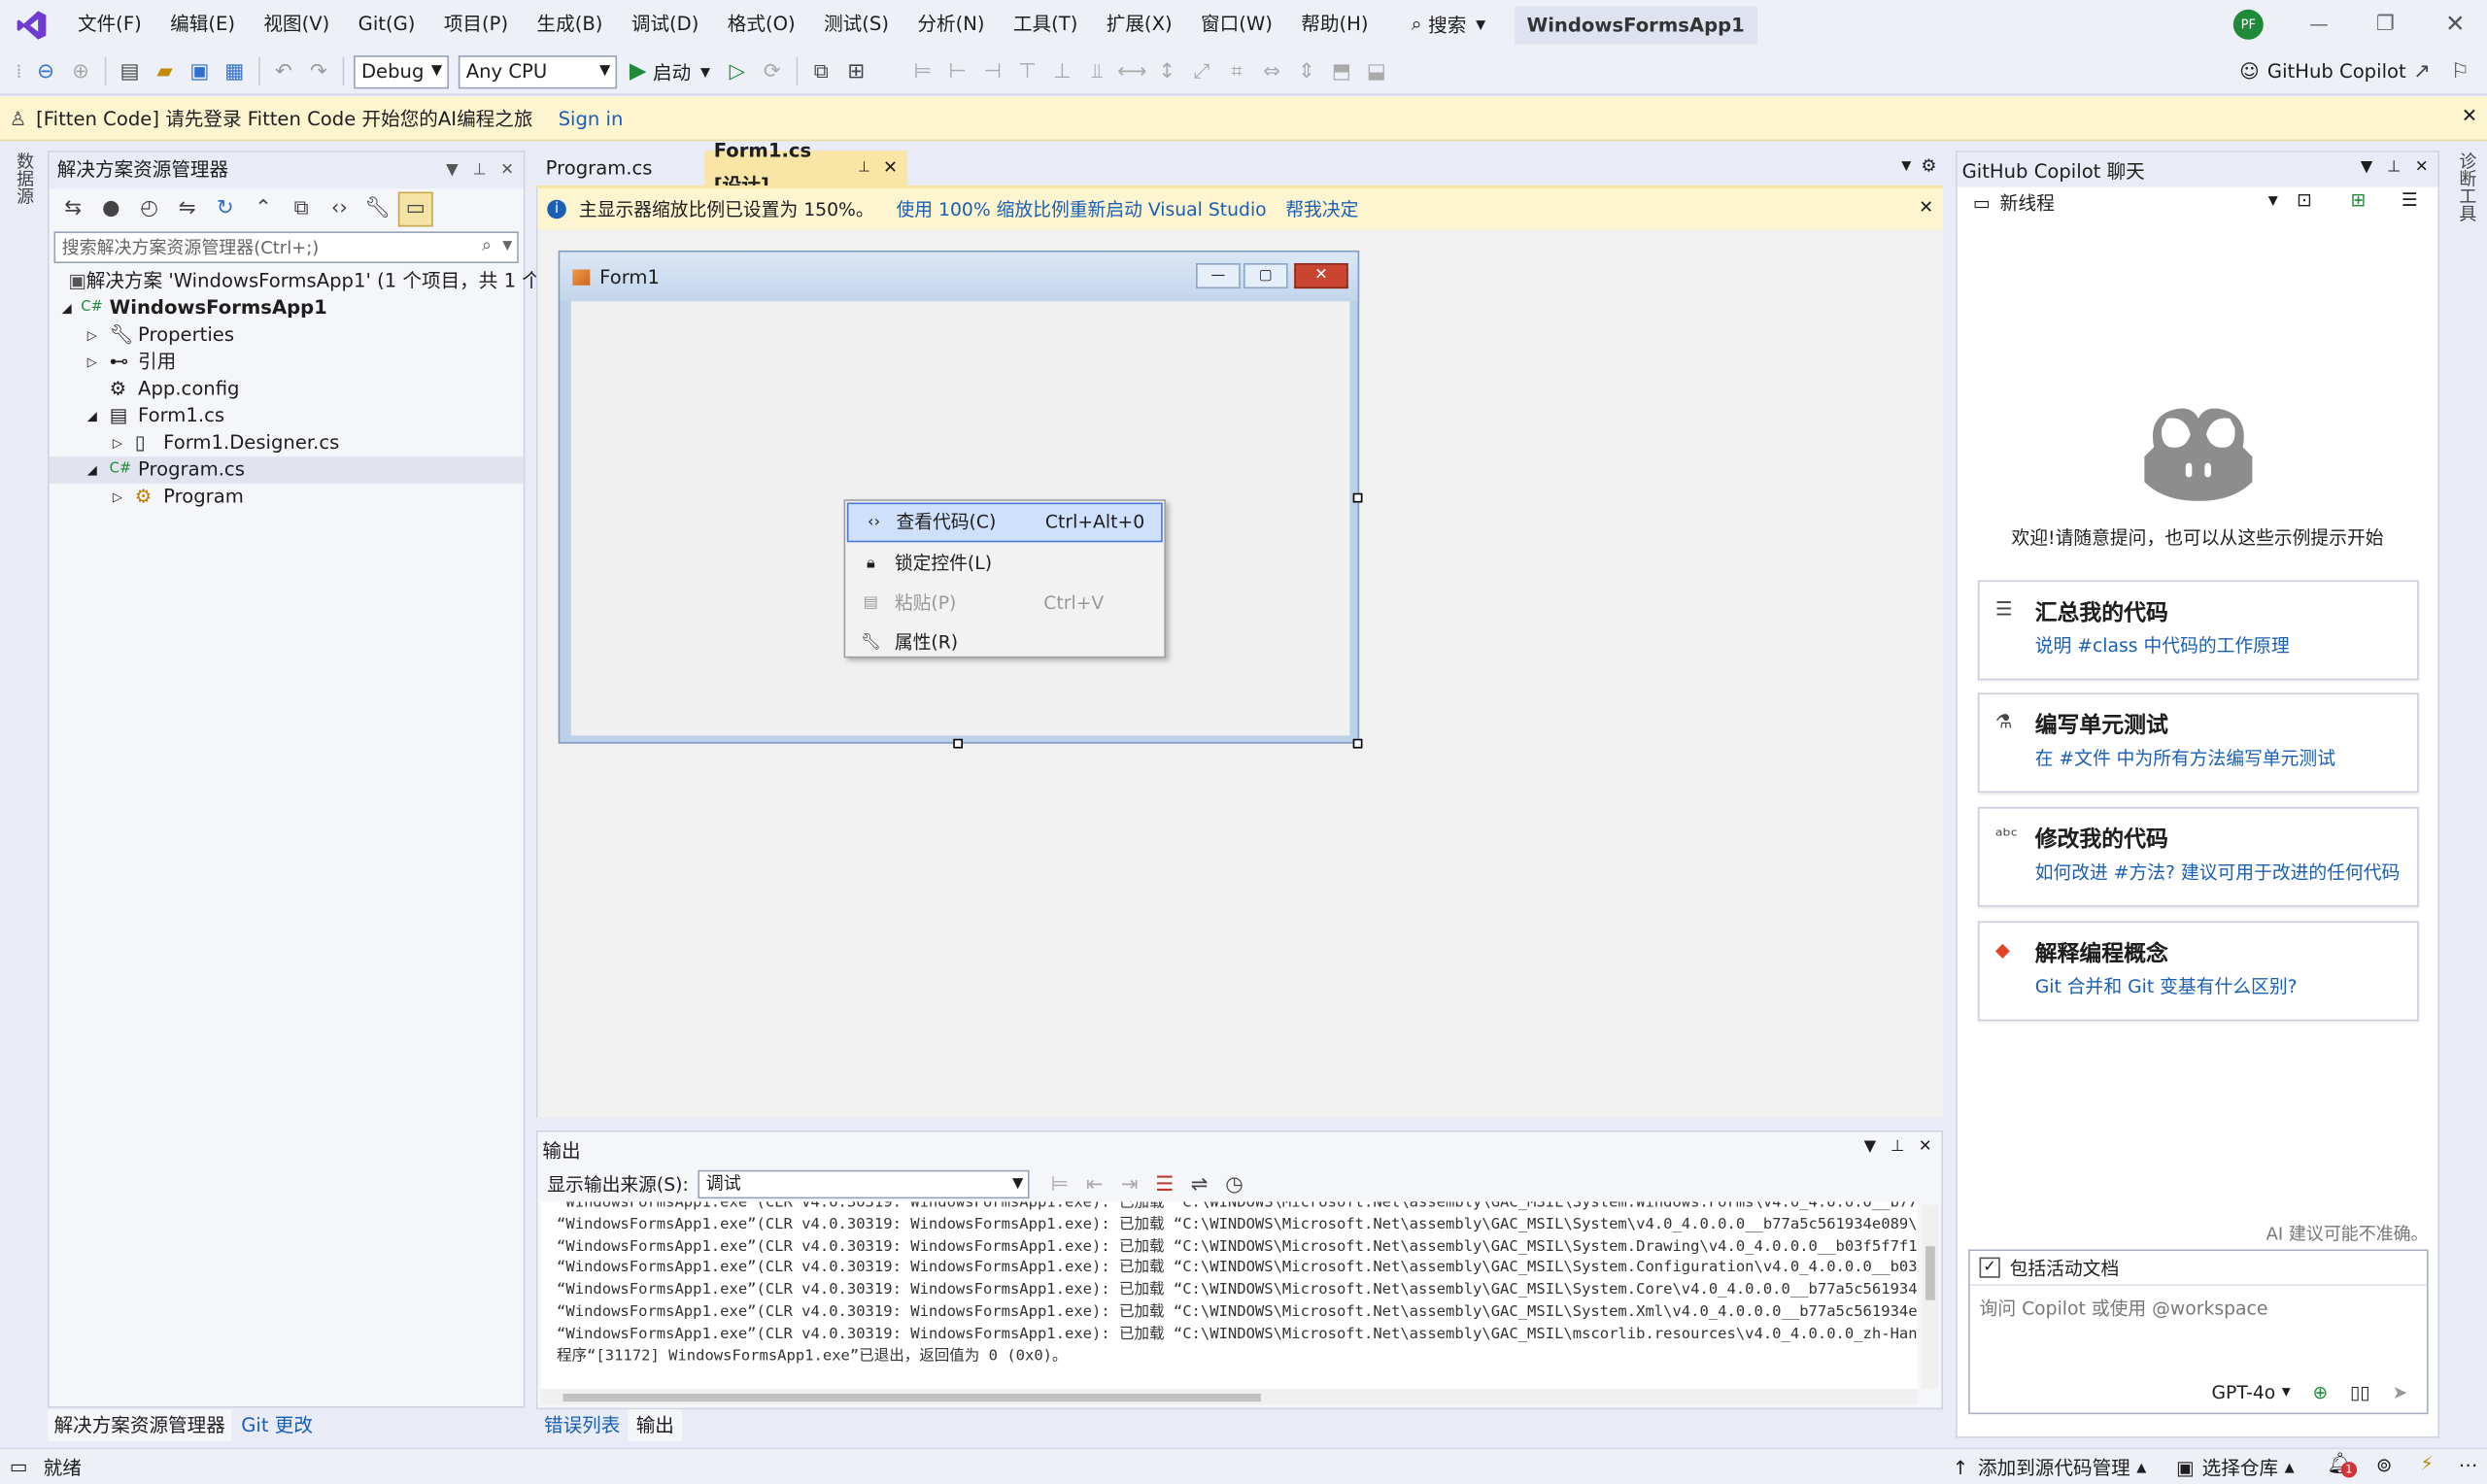  I want to click on tree-item-project: ◢ C# WindowsFormsApp1, so click(287, 308).